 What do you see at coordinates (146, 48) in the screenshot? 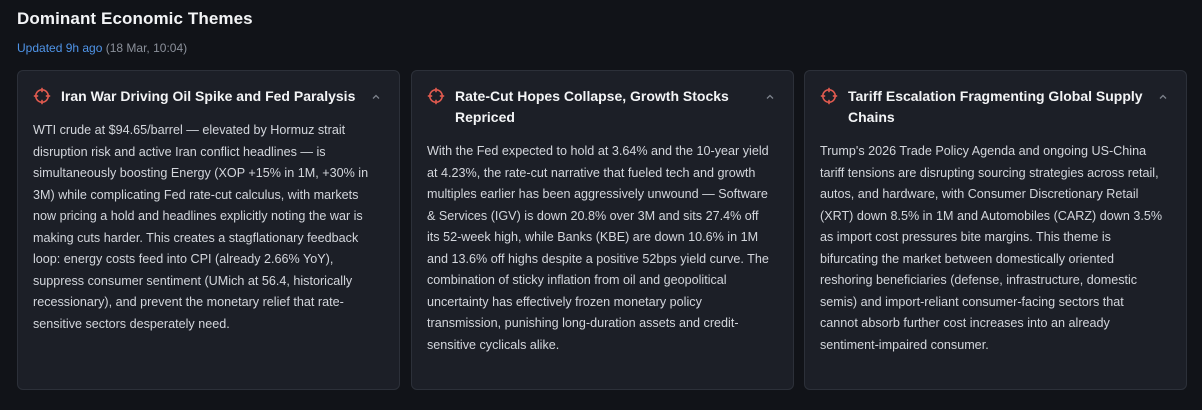
I see `updated-timestamp: (18 Mar, 10:04)` at bounding box center [146, 48].